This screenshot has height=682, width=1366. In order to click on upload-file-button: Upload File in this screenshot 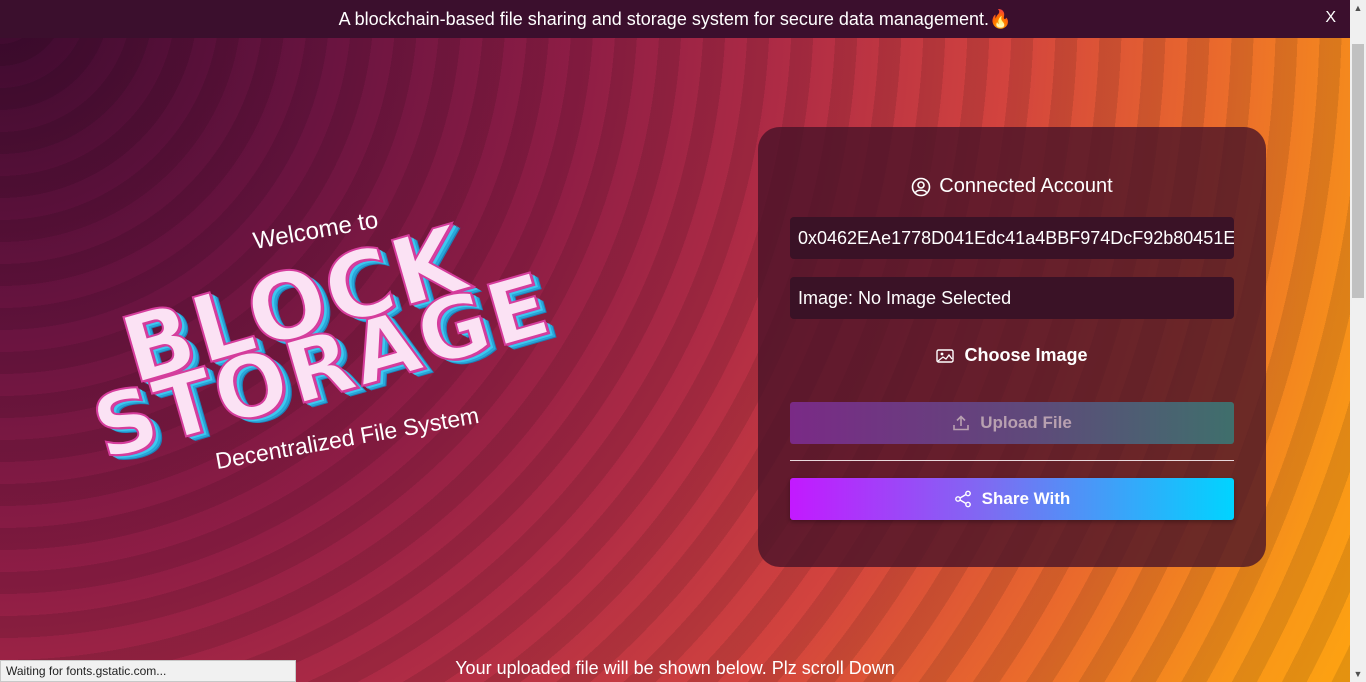, I will do `click(1012, 423)`.